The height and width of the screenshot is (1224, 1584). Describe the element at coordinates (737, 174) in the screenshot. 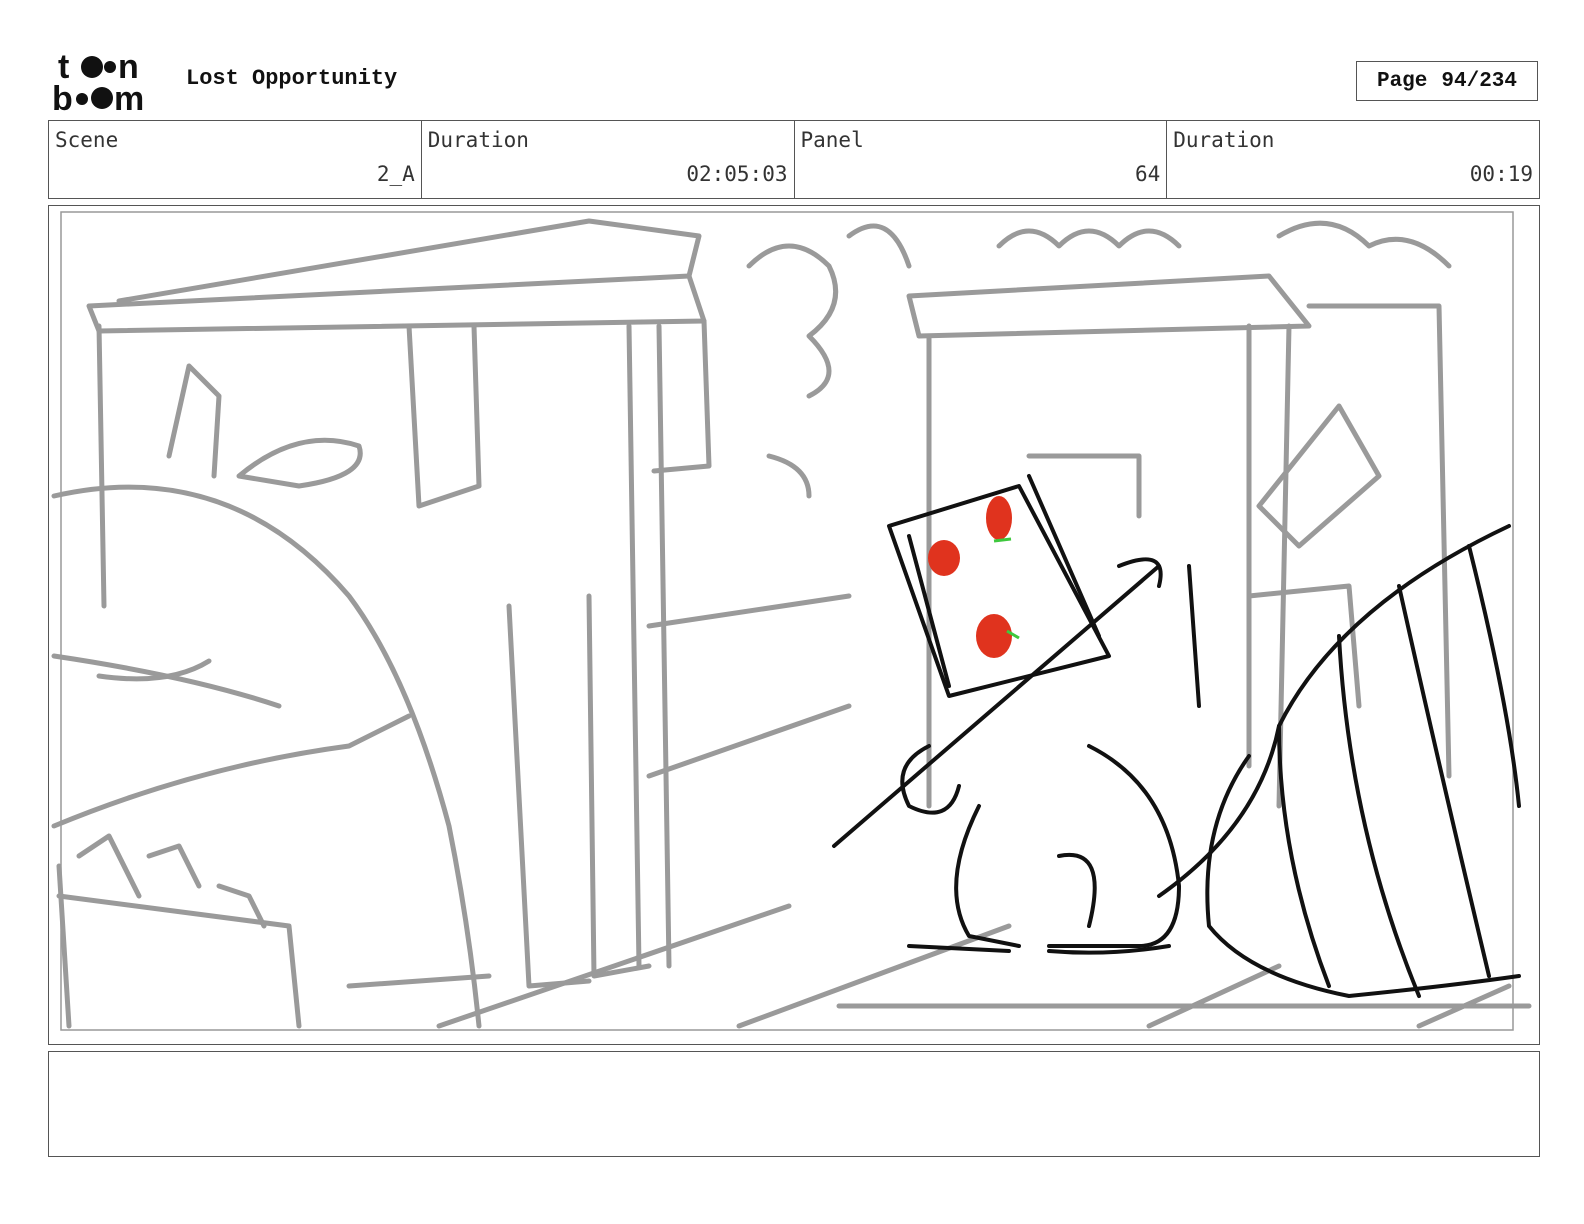

I see `scene-duration-value: 02:05:03` at that location.